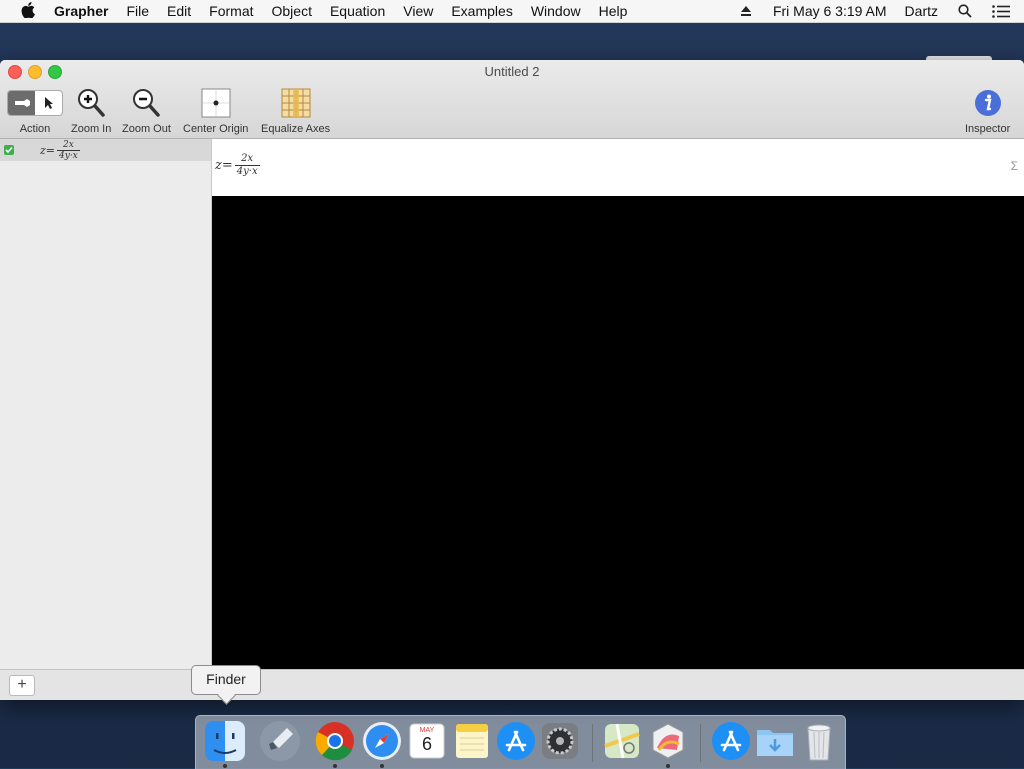 This screenshot has width=1024, height=769. Describe the element at coordinates (48, 103) in the screenshot. I see `pointer-tool-icon` at that location.